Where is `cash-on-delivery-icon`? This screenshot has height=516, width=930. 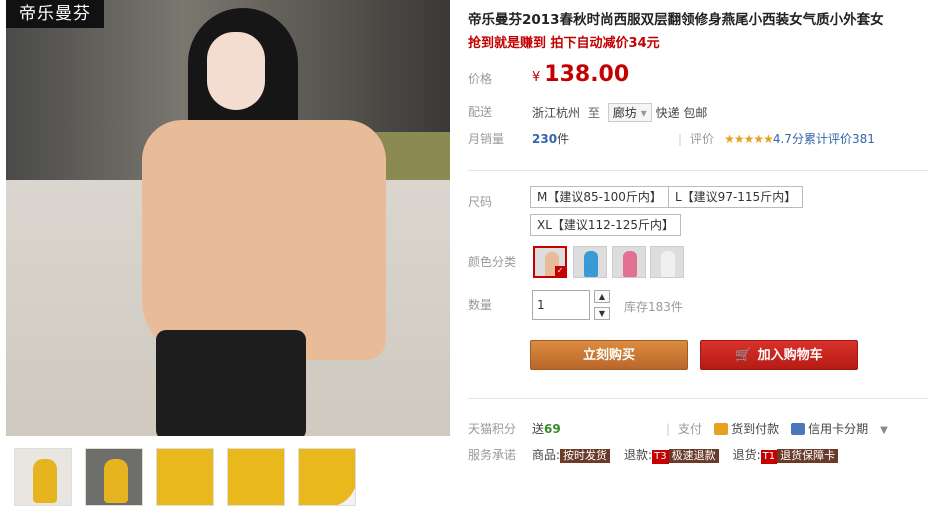
cash-on-delivery-icon is located at coordinates (721, 429).